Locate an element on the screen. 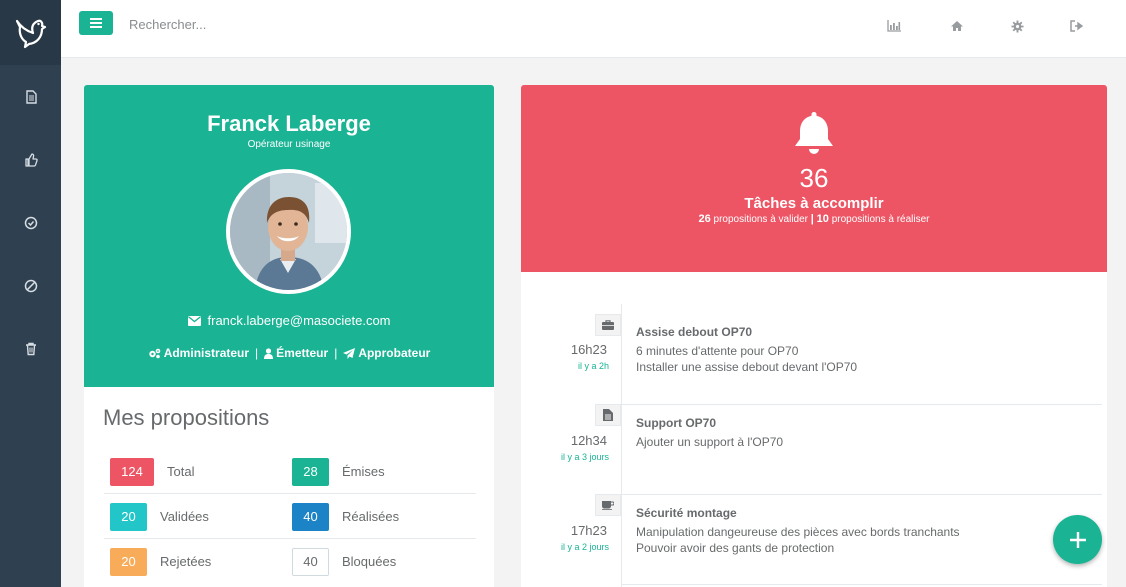  home-icon is located at coordinates (957, 26).